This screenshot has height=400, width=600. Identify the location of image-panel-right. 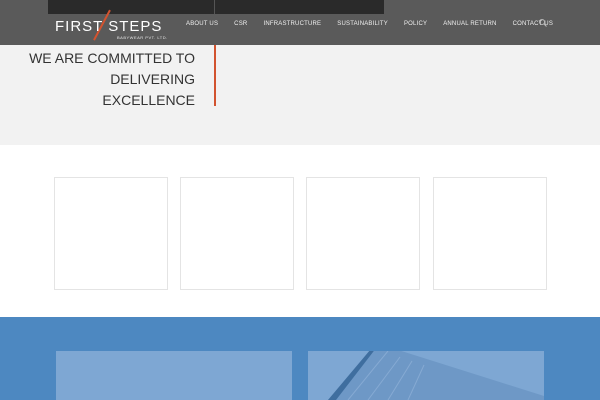
(426, 375).